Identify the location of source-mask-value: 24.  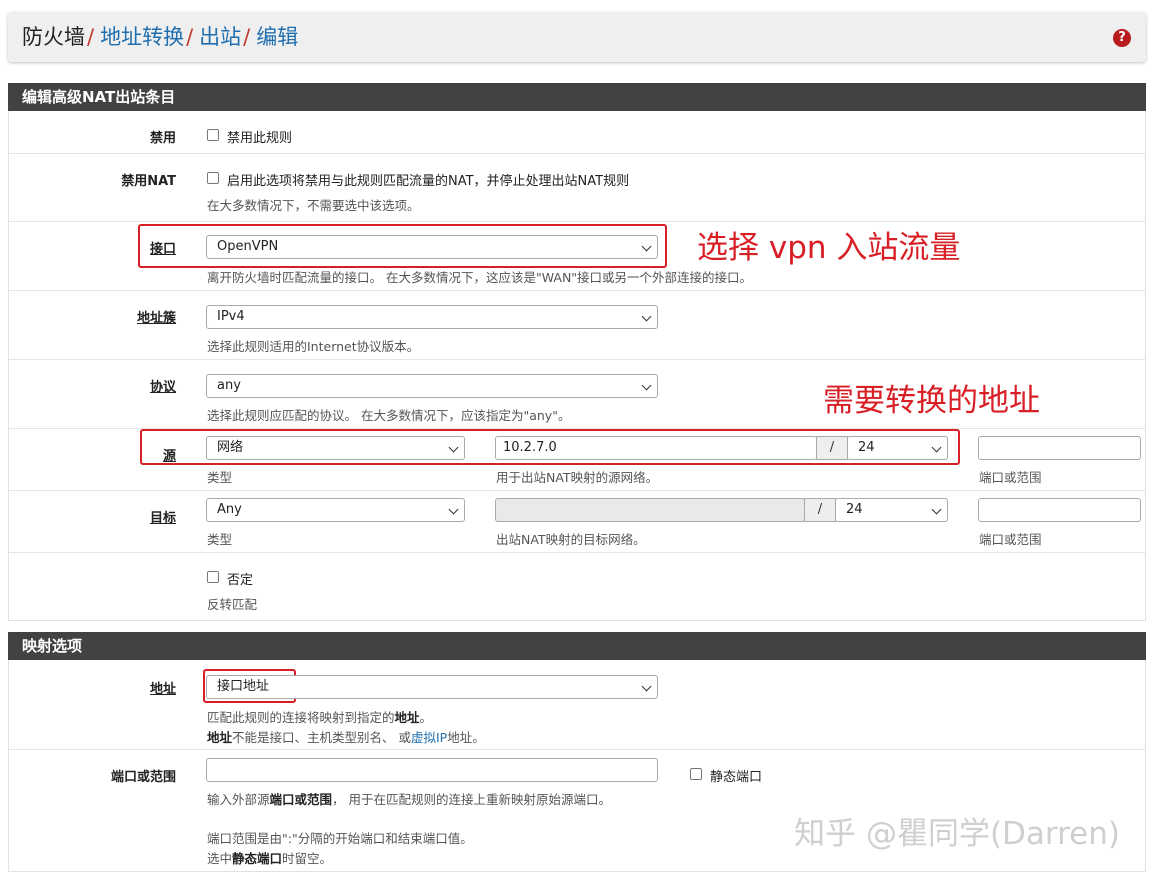
(866, 447).